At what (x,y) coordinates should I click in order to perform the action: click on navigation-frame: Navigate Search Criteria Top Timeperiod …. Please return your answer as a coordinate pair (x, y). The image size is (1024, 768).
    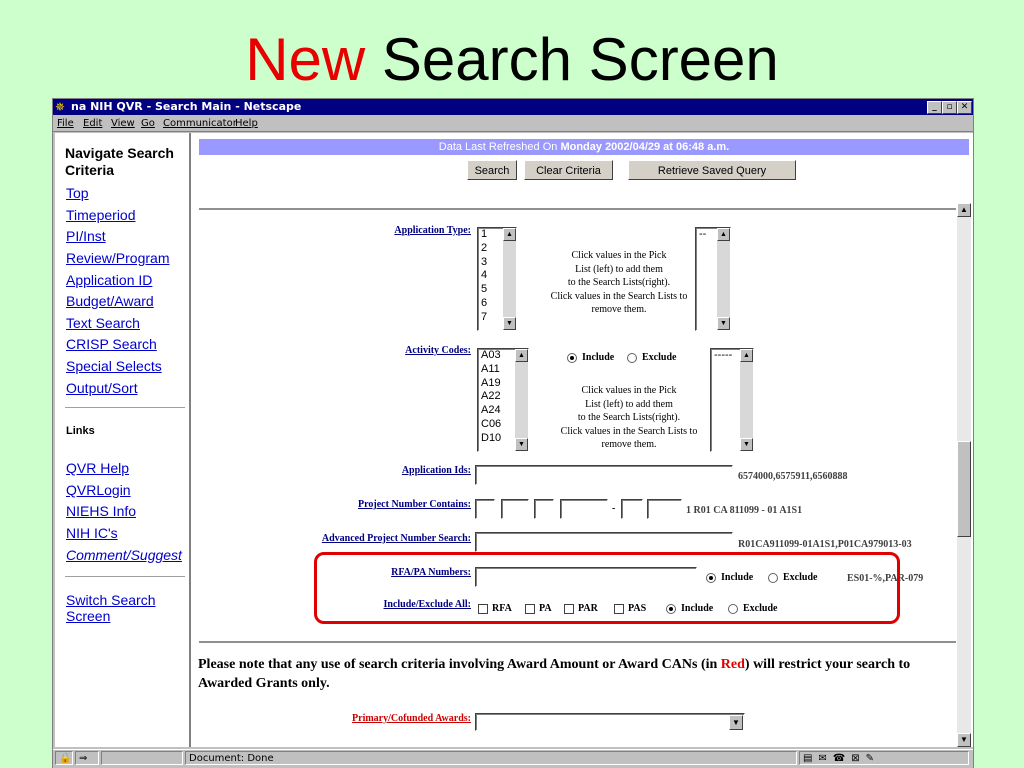
    Looking at the image, I should click on (123, 440).